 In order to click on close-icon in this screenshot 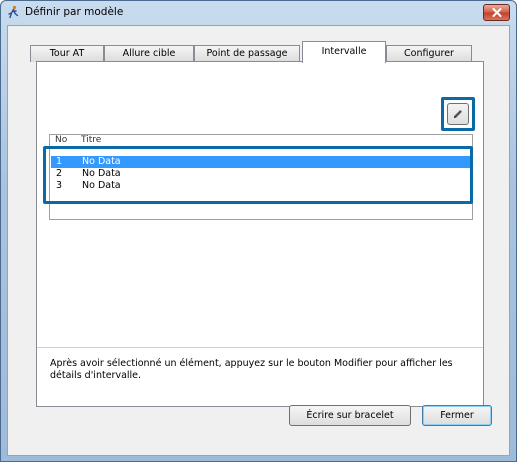, I will do `click(496, 12)`.